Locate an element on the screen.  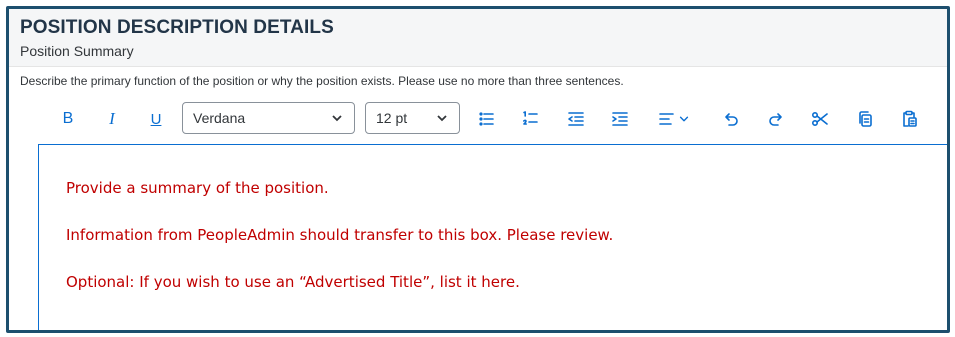
undo-button is located at coordinates (731, 119).